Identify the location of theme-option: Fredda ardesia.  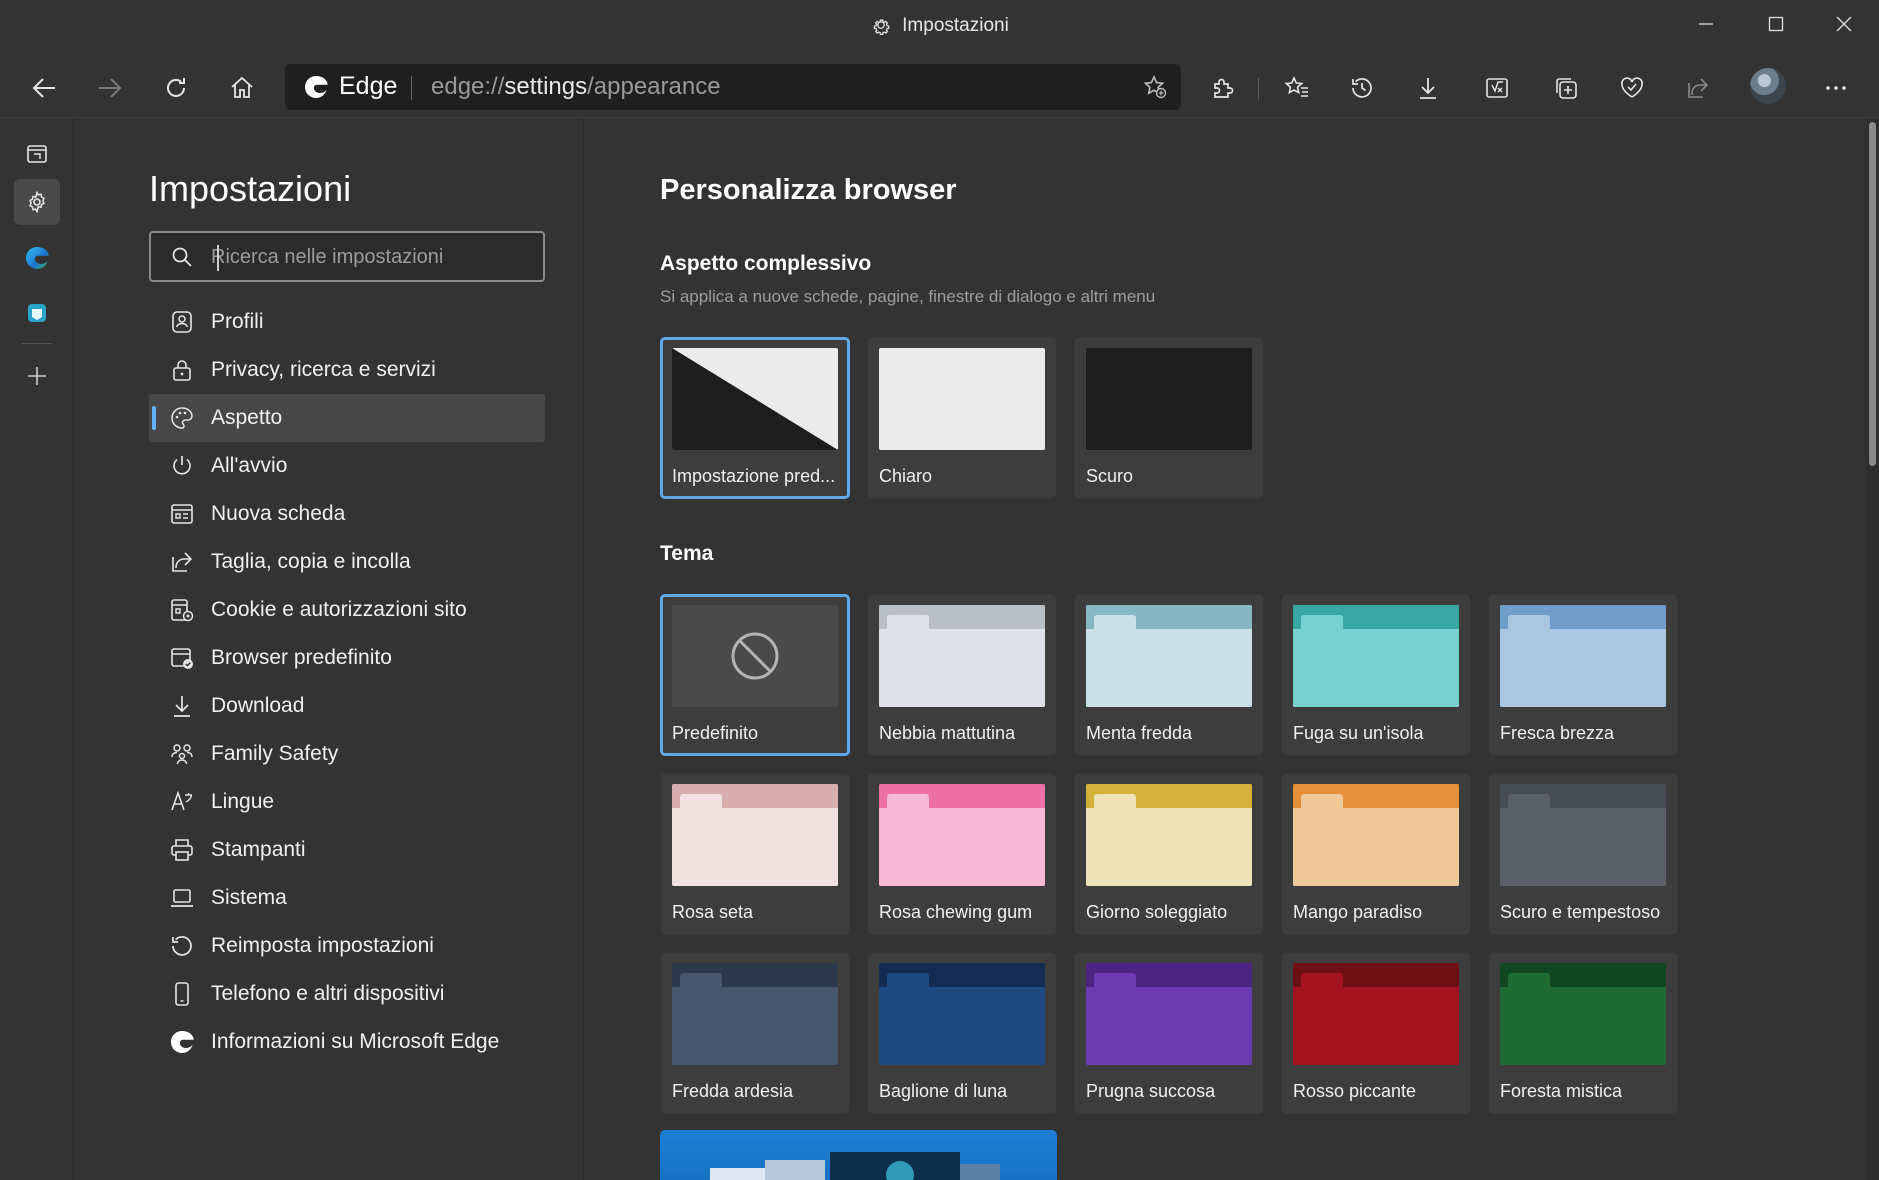
(755, 1033).